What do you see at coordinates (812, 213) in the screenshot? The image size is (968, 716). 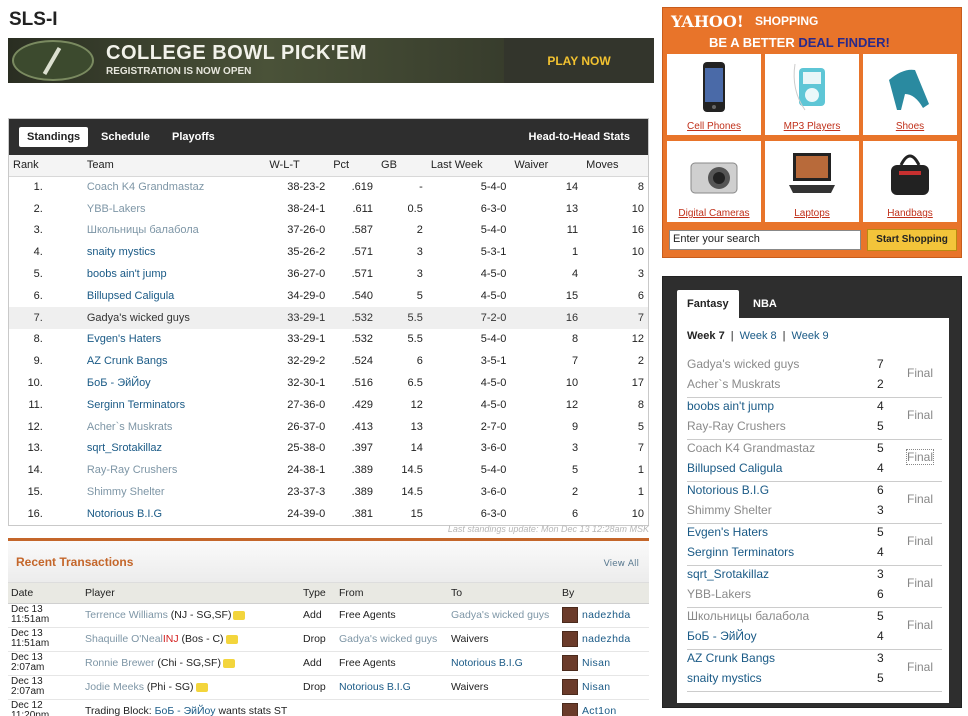 I see `product-label: Laptops` at bounding box center [812, 213].